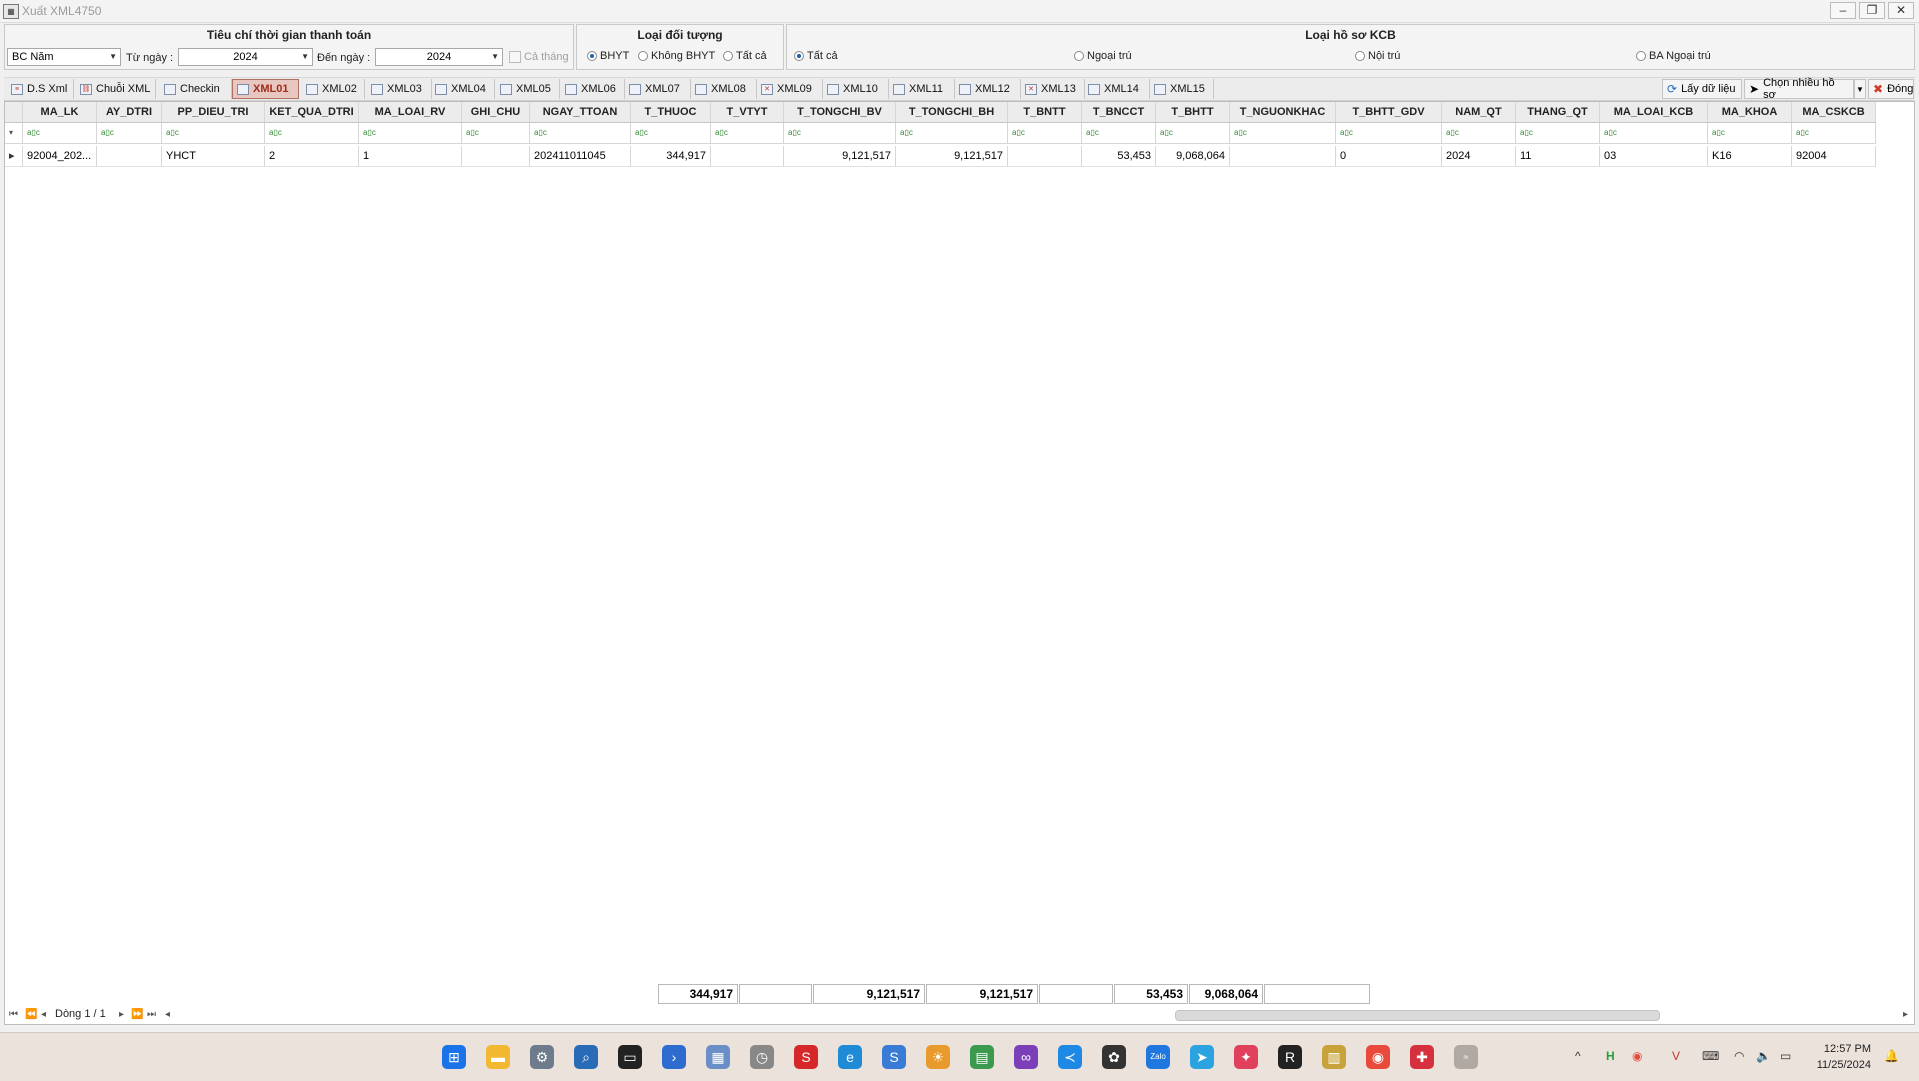 The width and height of the screenshot is (1919, 1081). Describe the element at coordinates (1389, 156) in the screenshot. I see `cell-t-bhtt-gdv: 0` at that location.